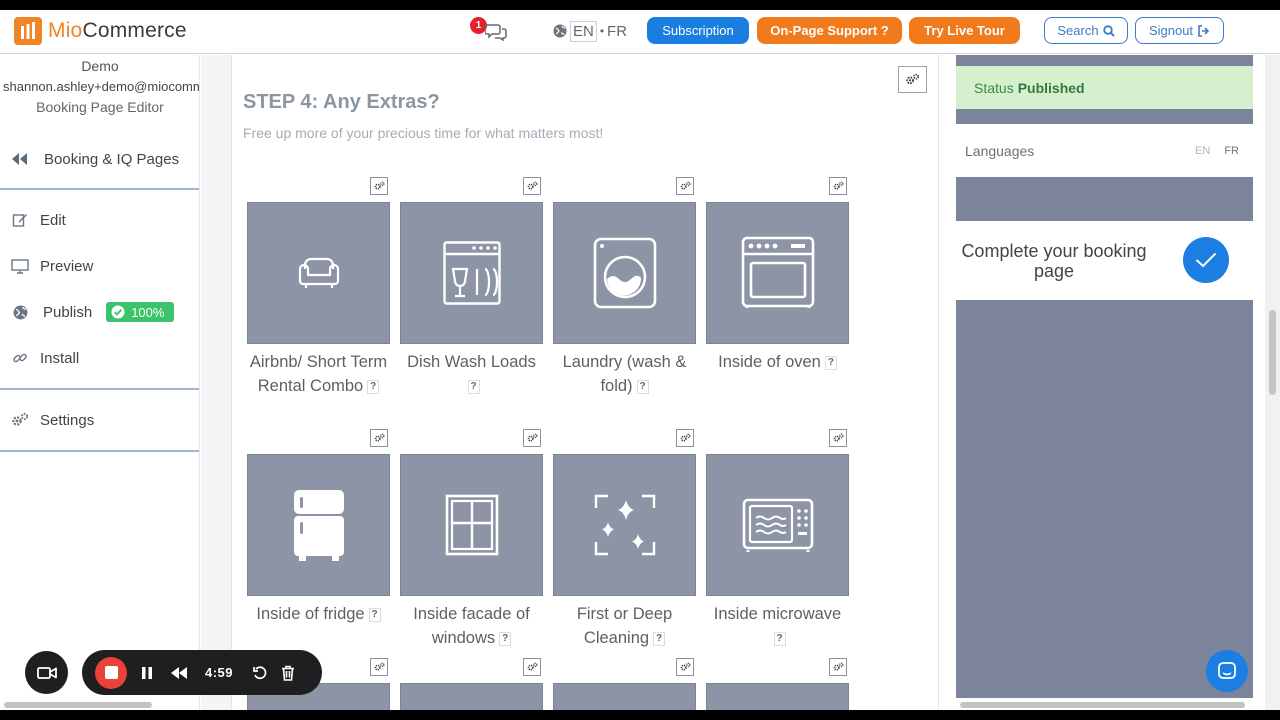 The width and height of the screenshot is (1280, 720). Describe the element at coordinates (1202, 151) in the screenshot. I see `language-en-option: EN` at that location.